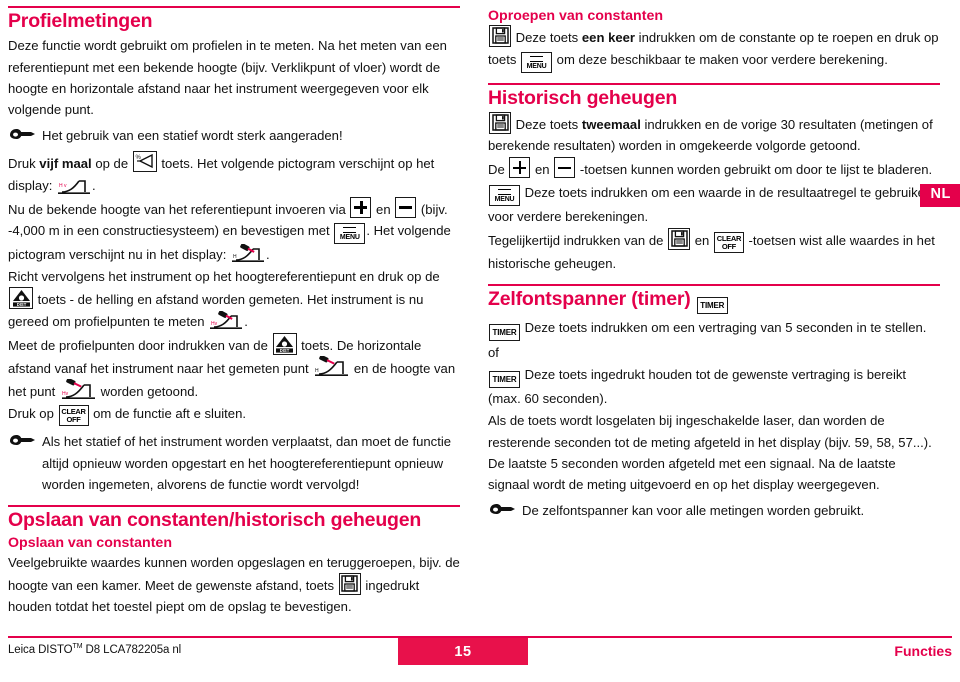  Describe the element at coordinates (65, 164) in the screenshot. I see `press-five-bold: vijf maal` at that location.